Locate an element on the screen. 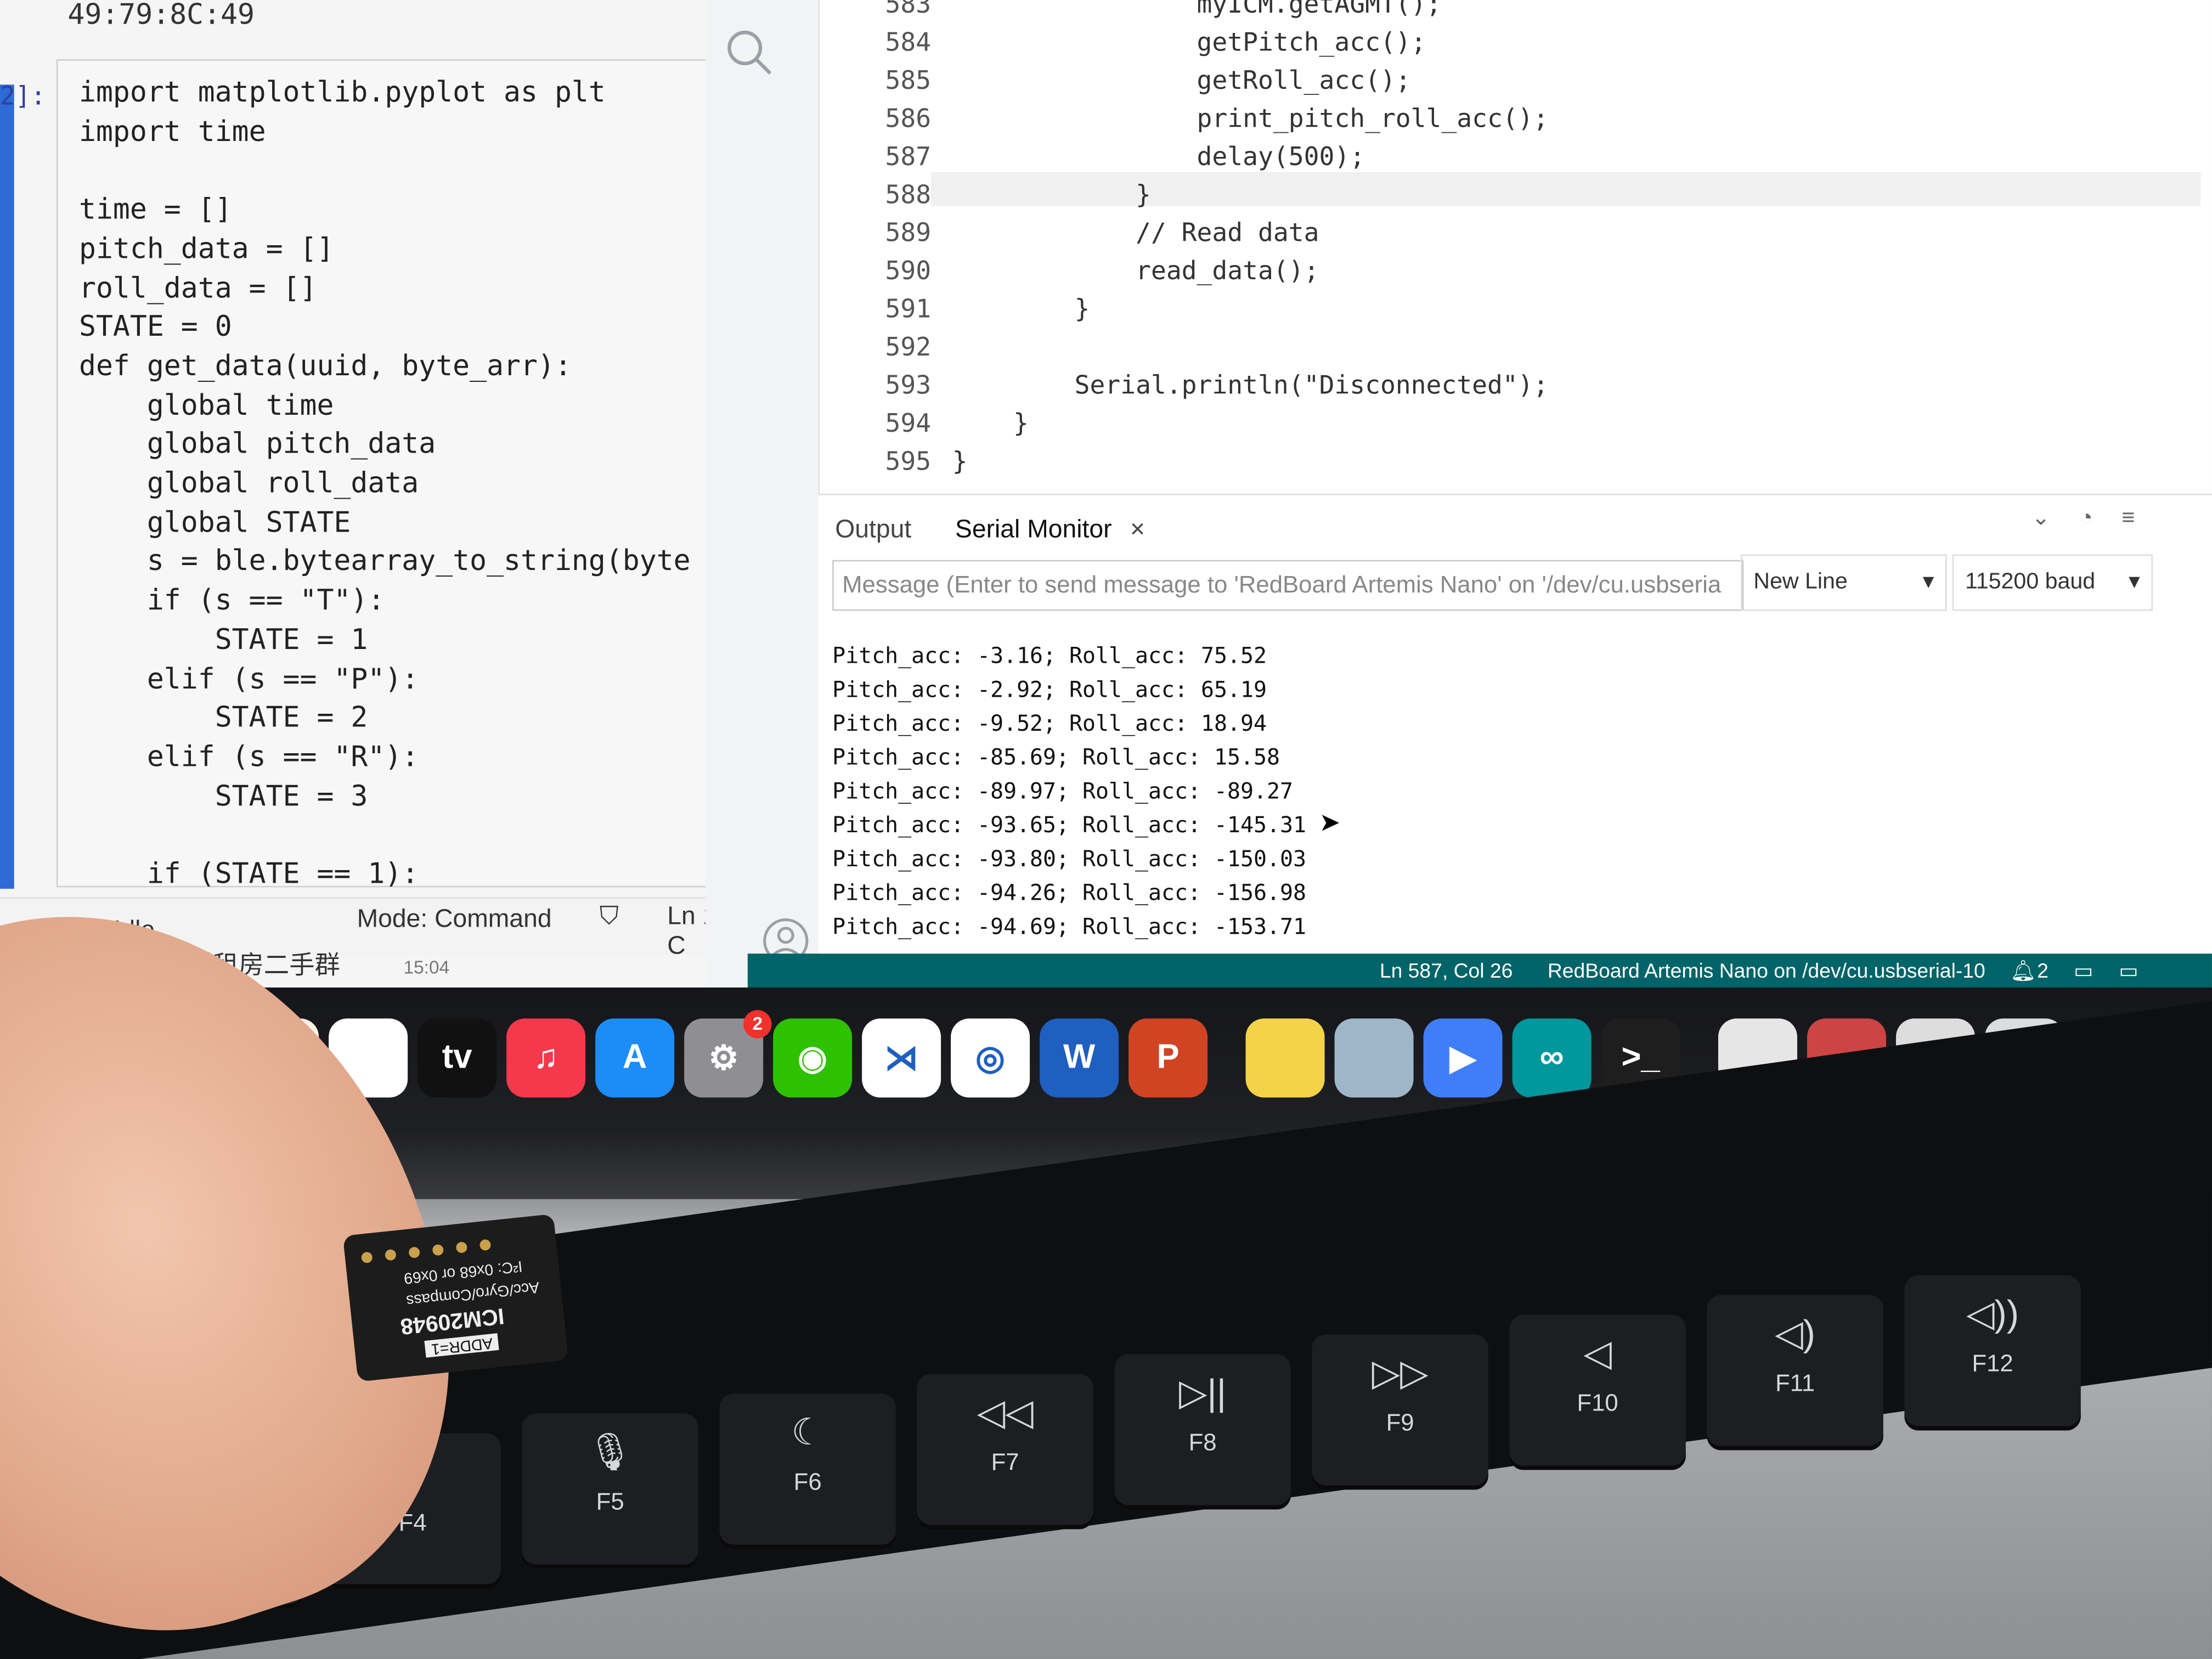  app-store-icon: A is located at coordinates (635, 1058).